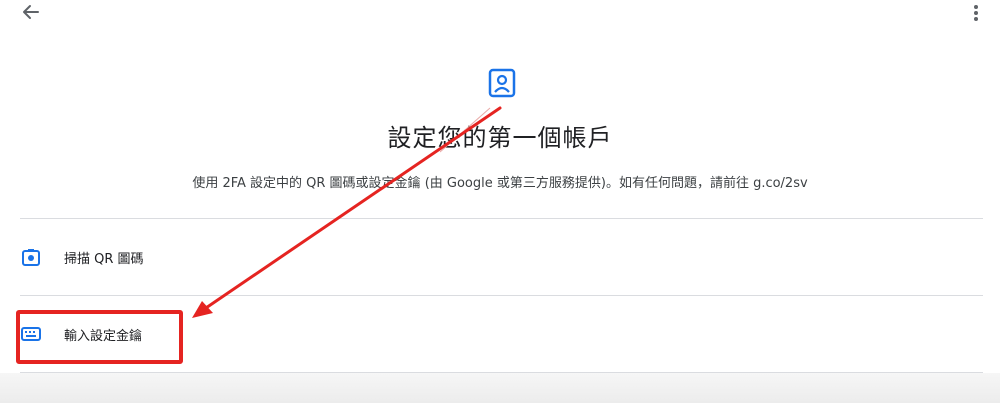  I want to click on camera-icon, so click(31, 257).